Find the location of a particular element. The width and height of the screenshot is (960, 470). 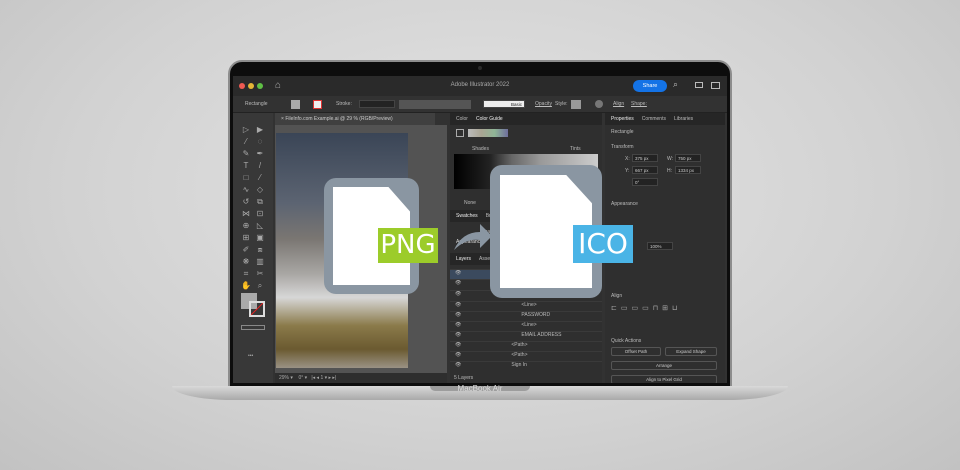

align-pixel-grid-button: Align to Pixel Grid is located at coordinates (664, 379).